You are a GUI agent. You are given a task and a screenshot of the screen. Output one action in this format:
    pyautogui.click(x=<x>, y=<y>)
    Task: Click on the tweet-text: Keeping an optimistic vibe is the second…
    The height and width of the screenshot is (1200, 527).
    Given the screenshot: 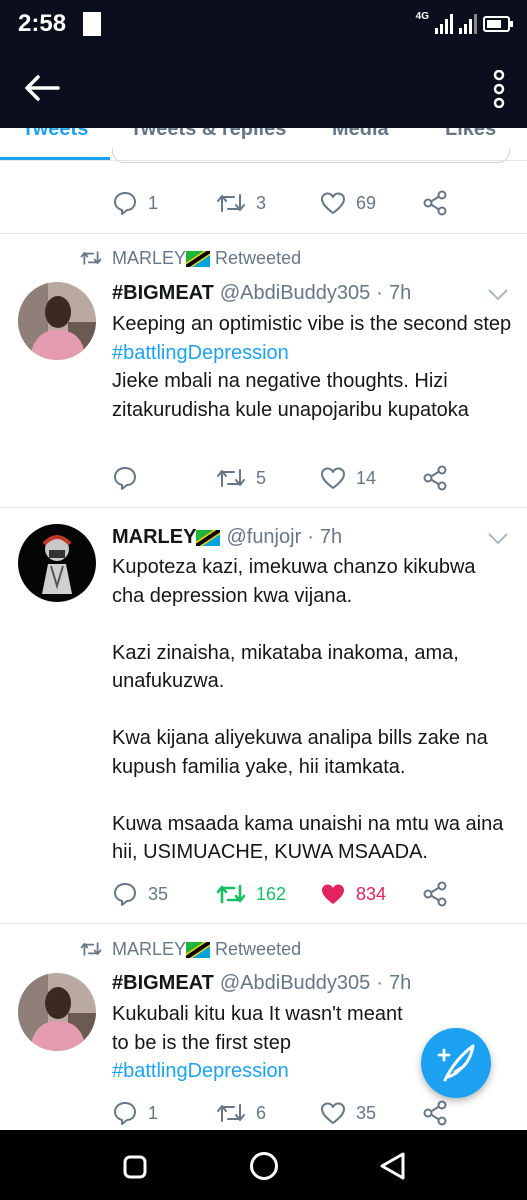 What is the action you would take?
    pyautogui.click(x=312, y=367)
    